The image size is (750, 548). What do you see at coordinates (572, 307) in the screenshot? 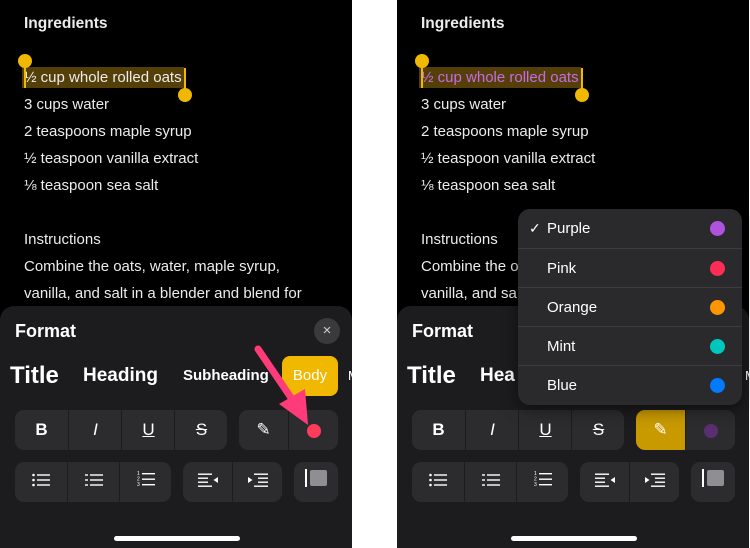
I see `color-option-label: Orange` at bounding box center [572, 307].